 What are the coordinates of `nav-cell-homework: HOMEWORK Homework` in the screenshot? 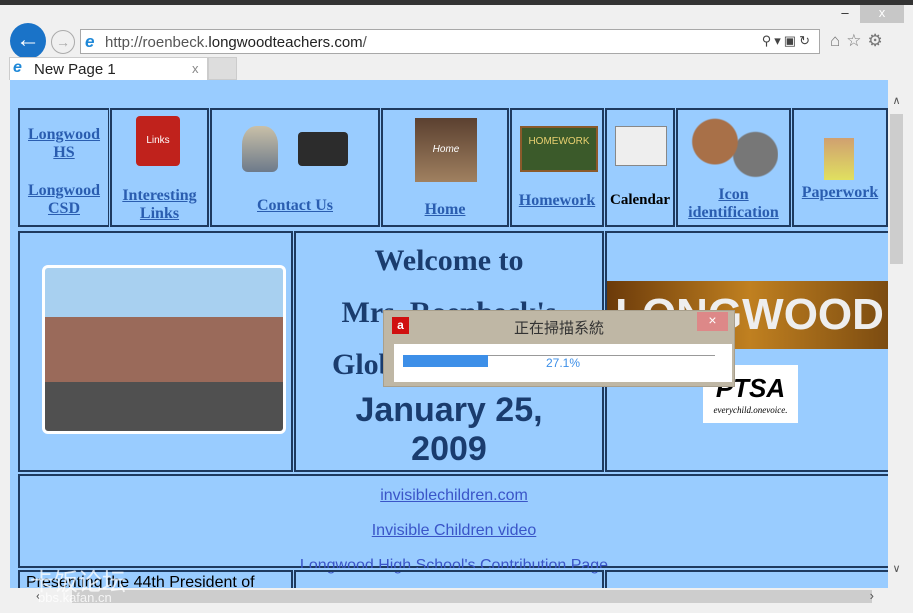 It's located at (557, 167).